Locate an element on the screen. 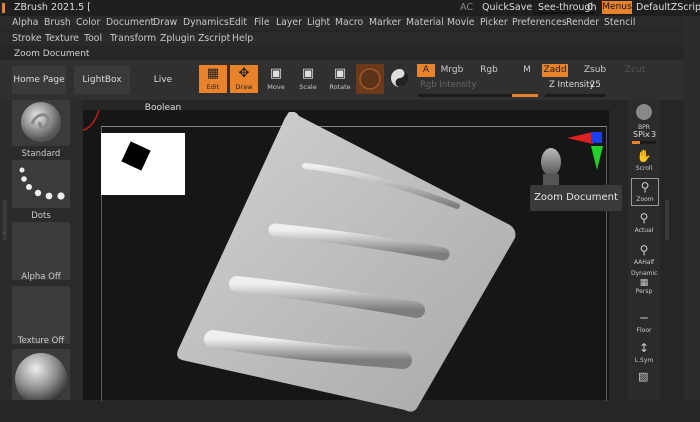 The height and width of the screenshot is (422, 700). zadd-button: Zadd is located at coordinates (555, 70).